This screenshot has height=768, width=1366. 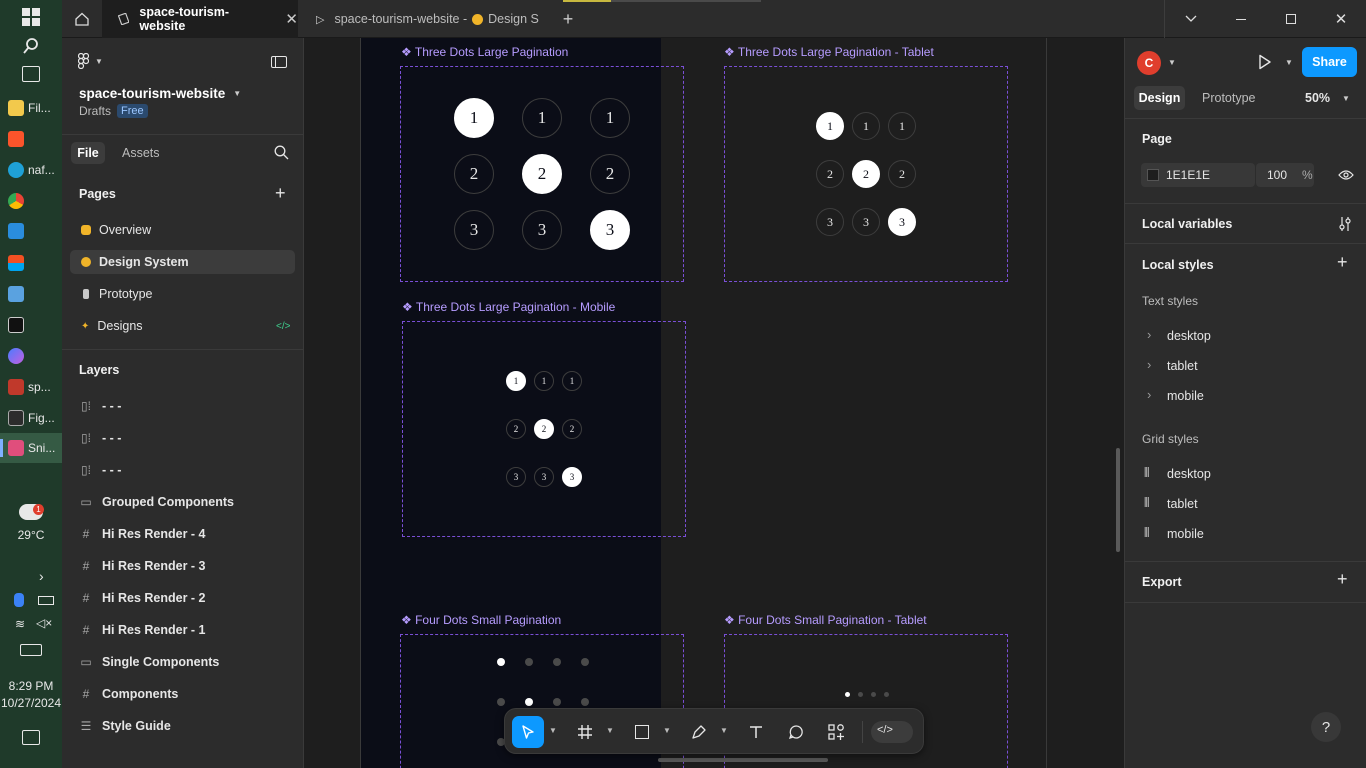 What do you see at coordinates (31, 703) in the screenshot?
I see `clock-date: 10/27/2024` at bounding box center [31, 703].